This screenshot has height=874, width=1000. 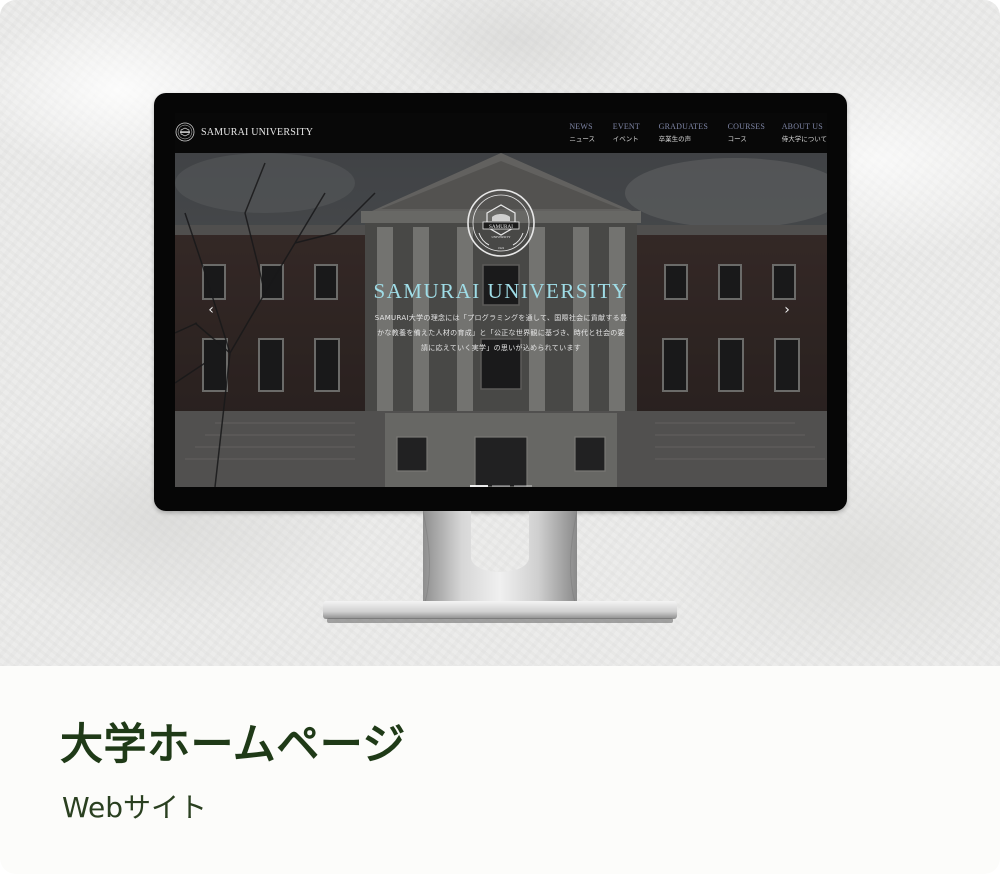 What do you see at coordinates (804, 132) in the screenshot?
I see `nav-item-about-us: ABOUT US 侍大学について` at bounding box center [804, 132].